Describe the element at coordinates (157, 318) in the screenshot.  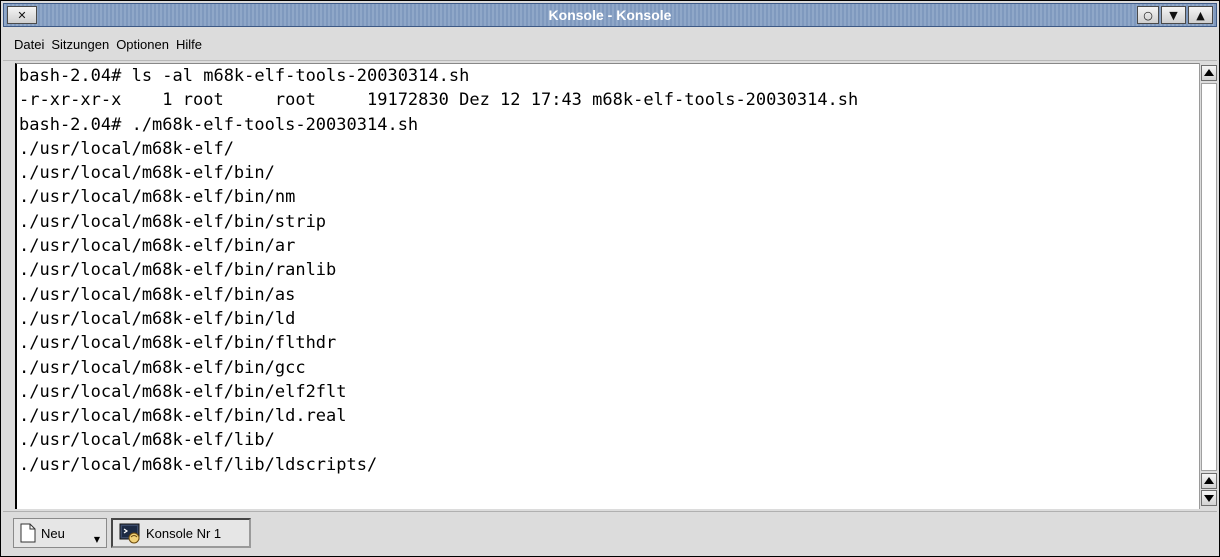
I see `terminal-line: ./usr/local/m68k-elf/bin/ld` at that location.